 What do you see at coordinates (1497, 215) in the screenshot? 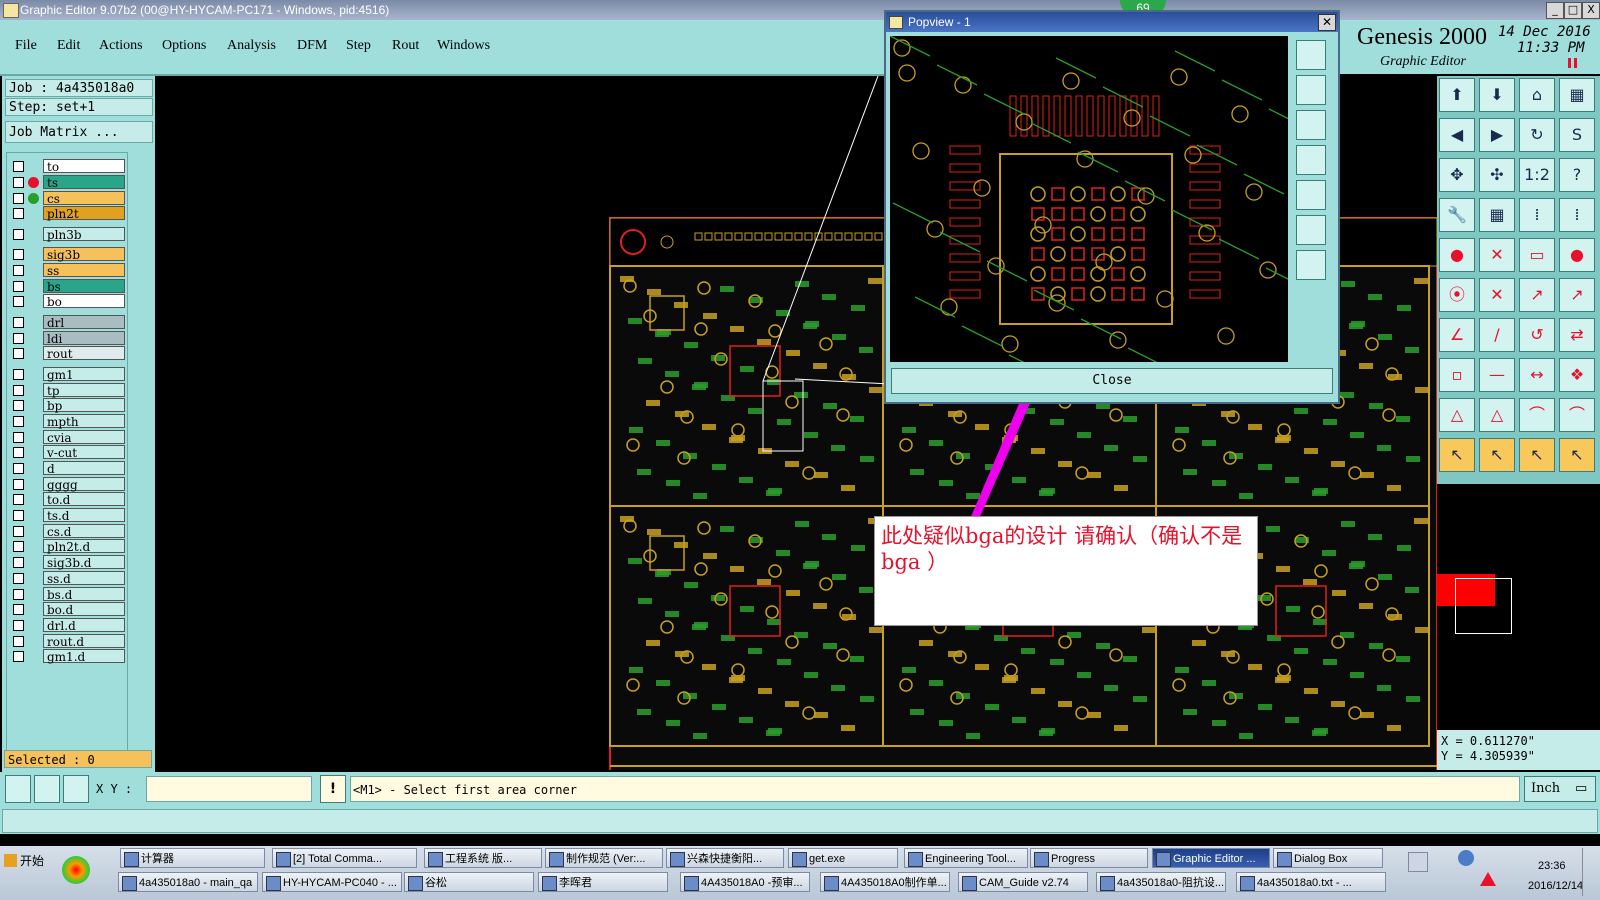
I see `grid-icon: ▦` at bounding box center [1497, 215].